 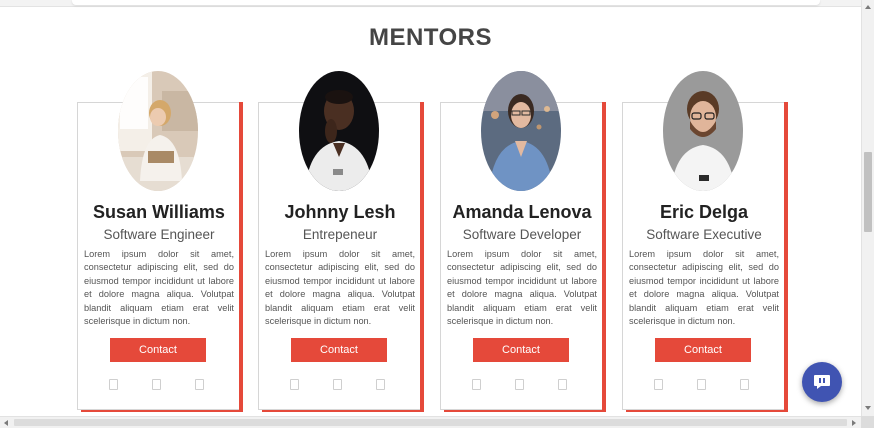 I want to click on mentor-role: Software Developer, so click(x=522, y=234).